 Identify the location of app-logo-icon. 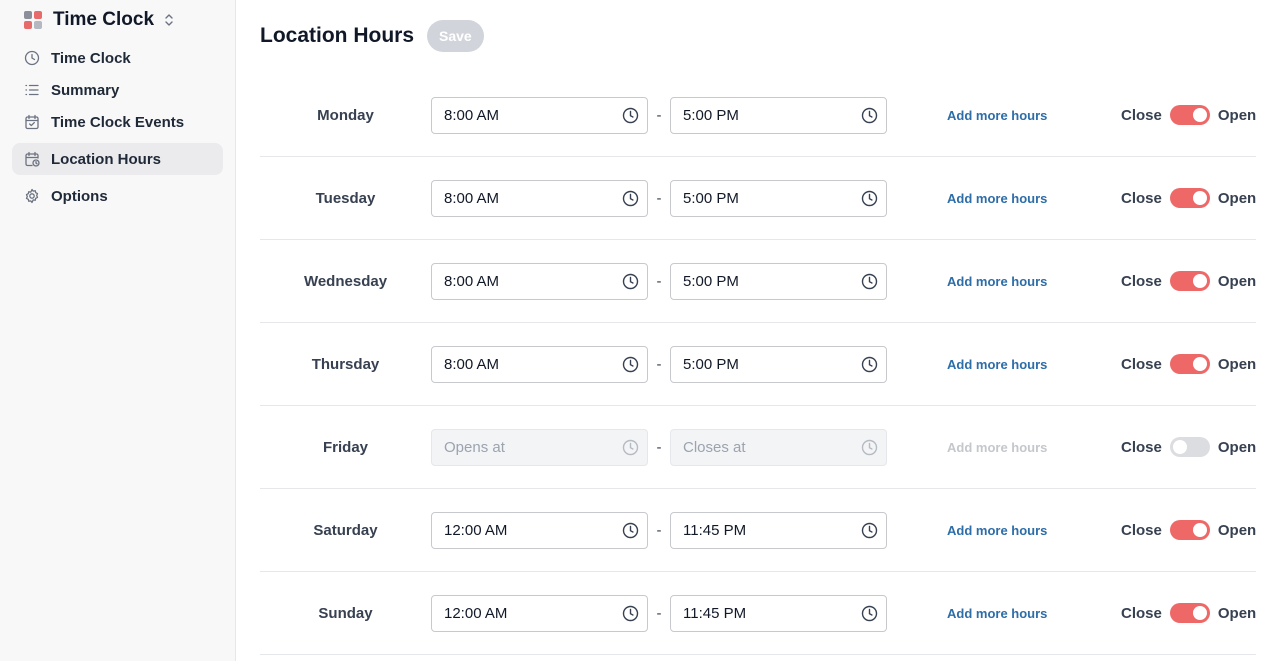
(33, 20).